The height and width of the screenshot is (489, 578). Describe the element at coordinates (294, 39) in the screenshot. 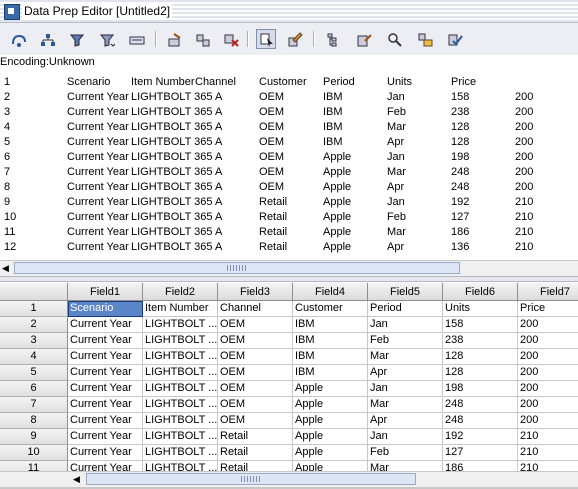

I see `edit-button` at that location.